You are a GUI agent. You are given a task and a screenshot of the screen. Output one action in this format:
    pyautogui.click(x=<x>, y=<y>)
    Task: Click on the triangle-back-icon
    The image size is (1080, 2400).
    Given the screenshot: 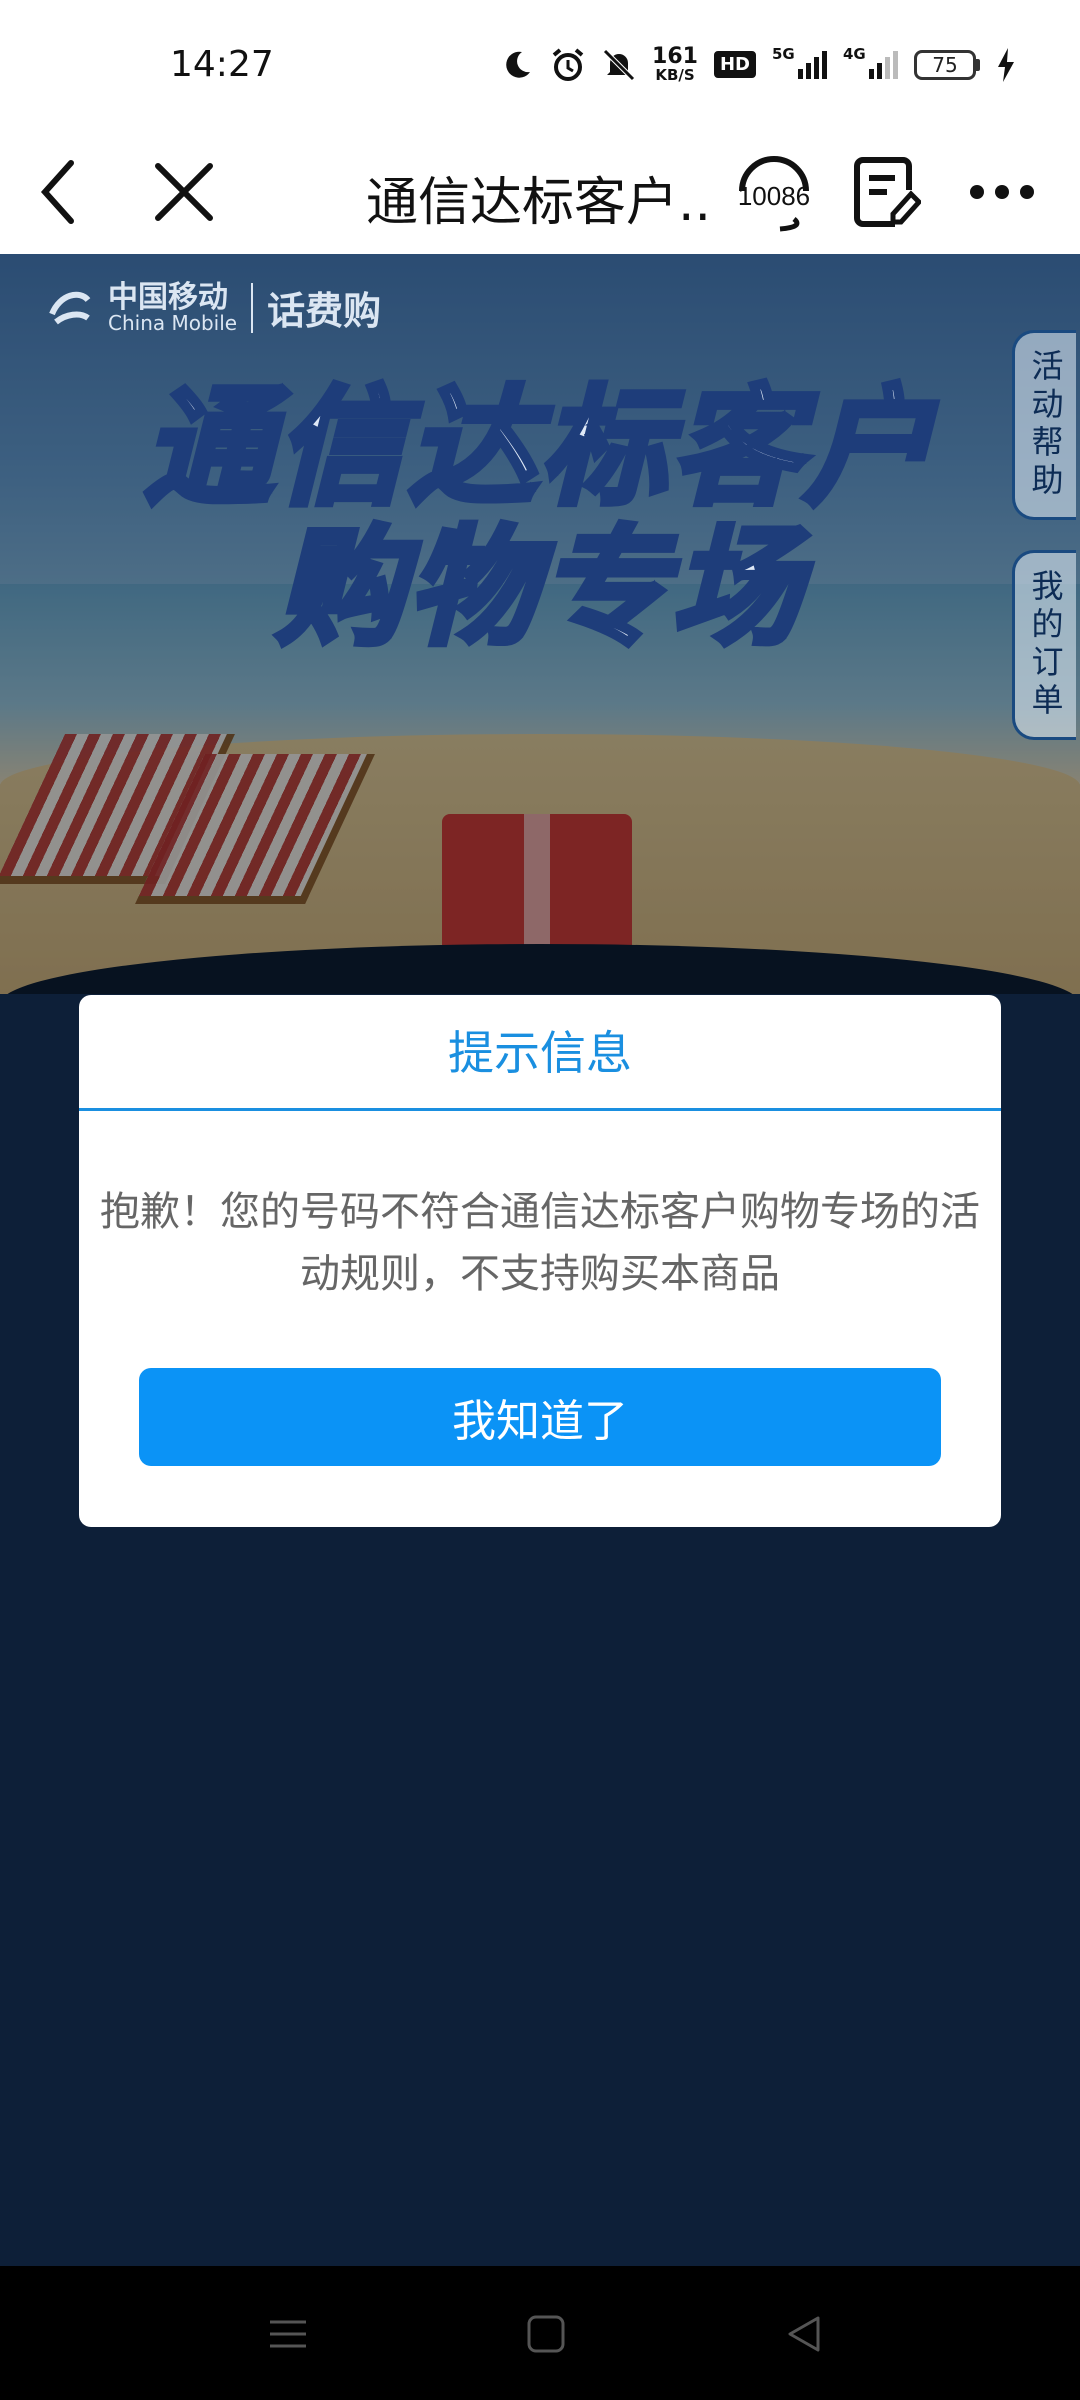 What is the action you would take?
    pyautogui.click(x=804, y=2334)
    